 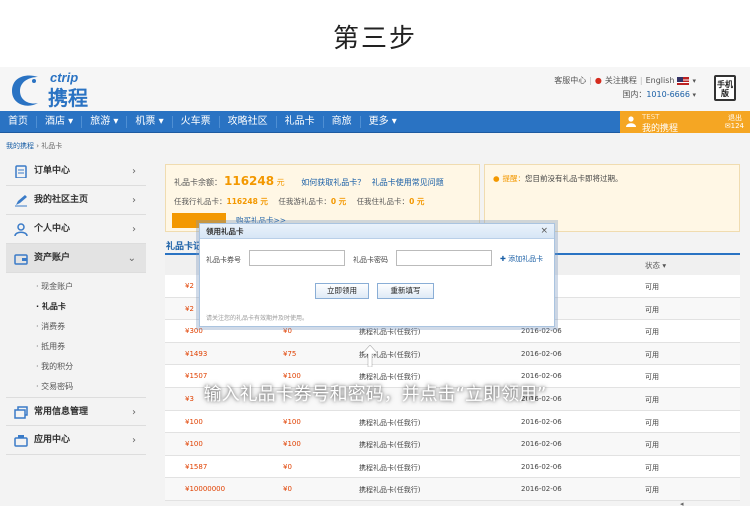 What do you see at coordinates (377, 231) in the screenshot?
I see `dialog-header: 领用礼品卡 ×` at bounding box center [377, 231].